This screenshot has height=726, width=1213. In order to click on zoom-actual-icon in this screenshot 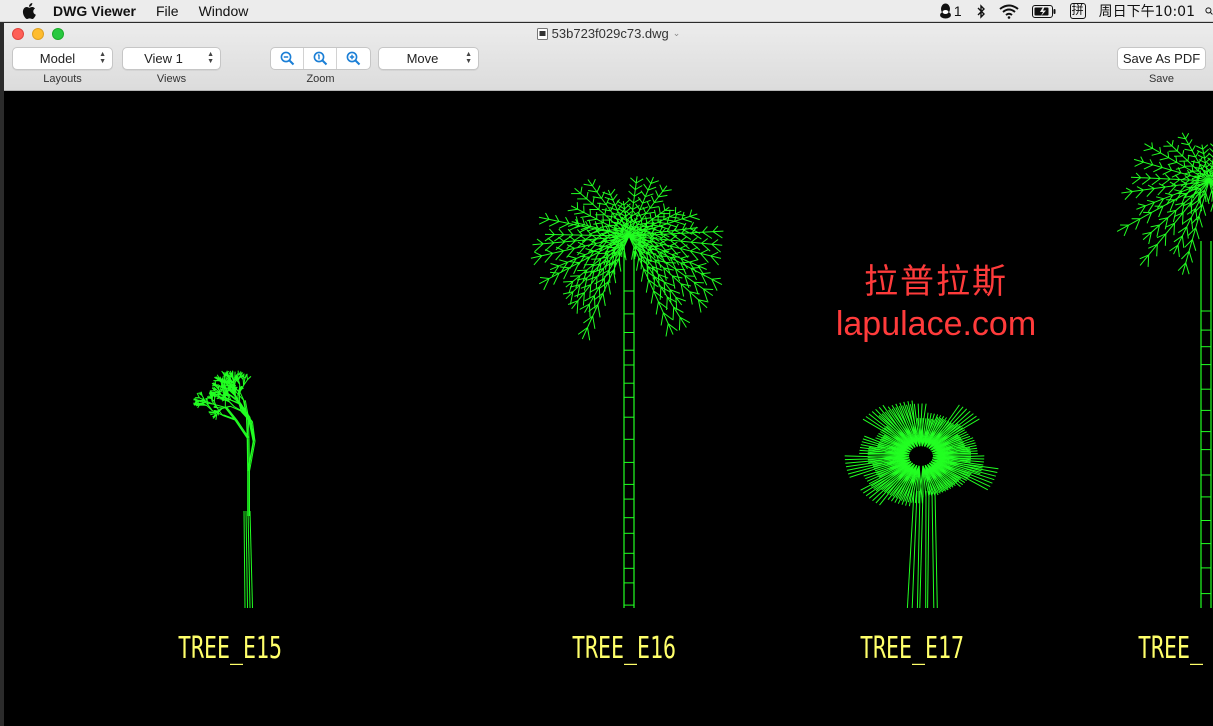, I will do `click(320, 58)`.